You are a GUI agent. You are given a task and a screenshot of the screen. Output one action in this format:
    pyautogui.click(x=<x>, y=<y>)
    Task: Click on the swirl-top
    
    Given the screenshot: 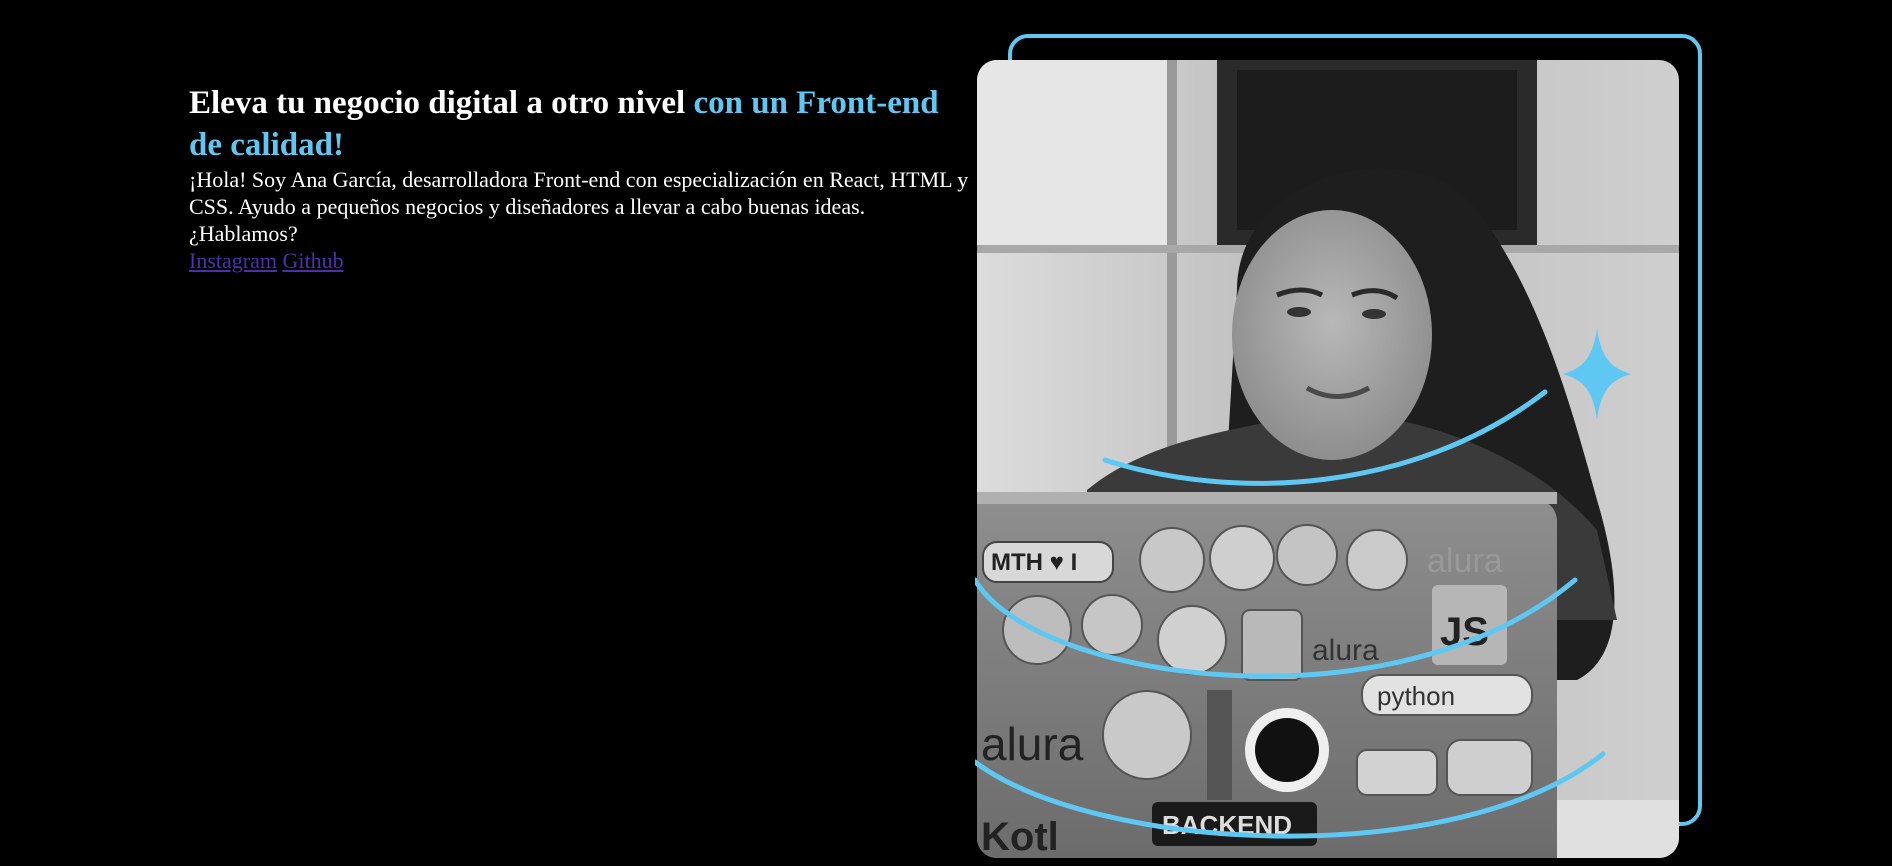 What is the action you would take?
    pyautogui.click(x=1325, y=437)
    